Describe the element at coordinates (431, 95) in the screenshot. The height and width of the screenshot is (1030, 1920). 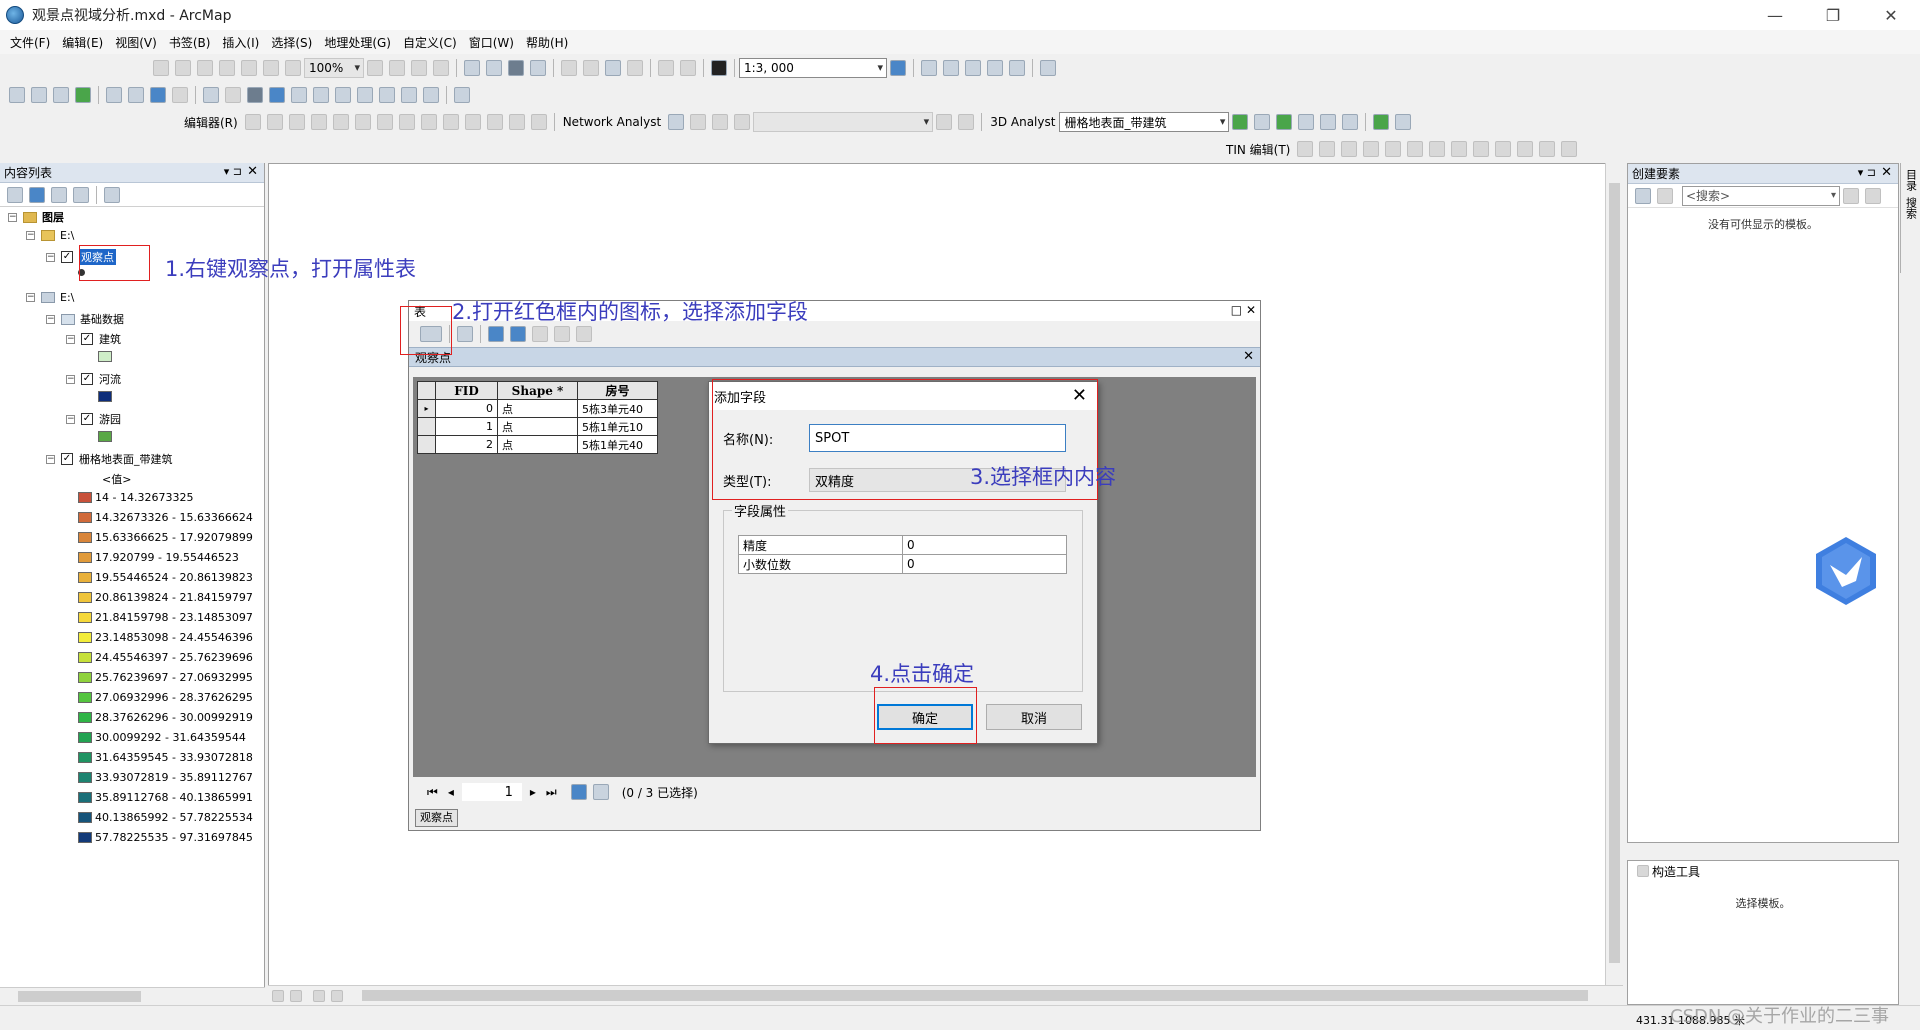
I see `time-slider-icon` at that location.